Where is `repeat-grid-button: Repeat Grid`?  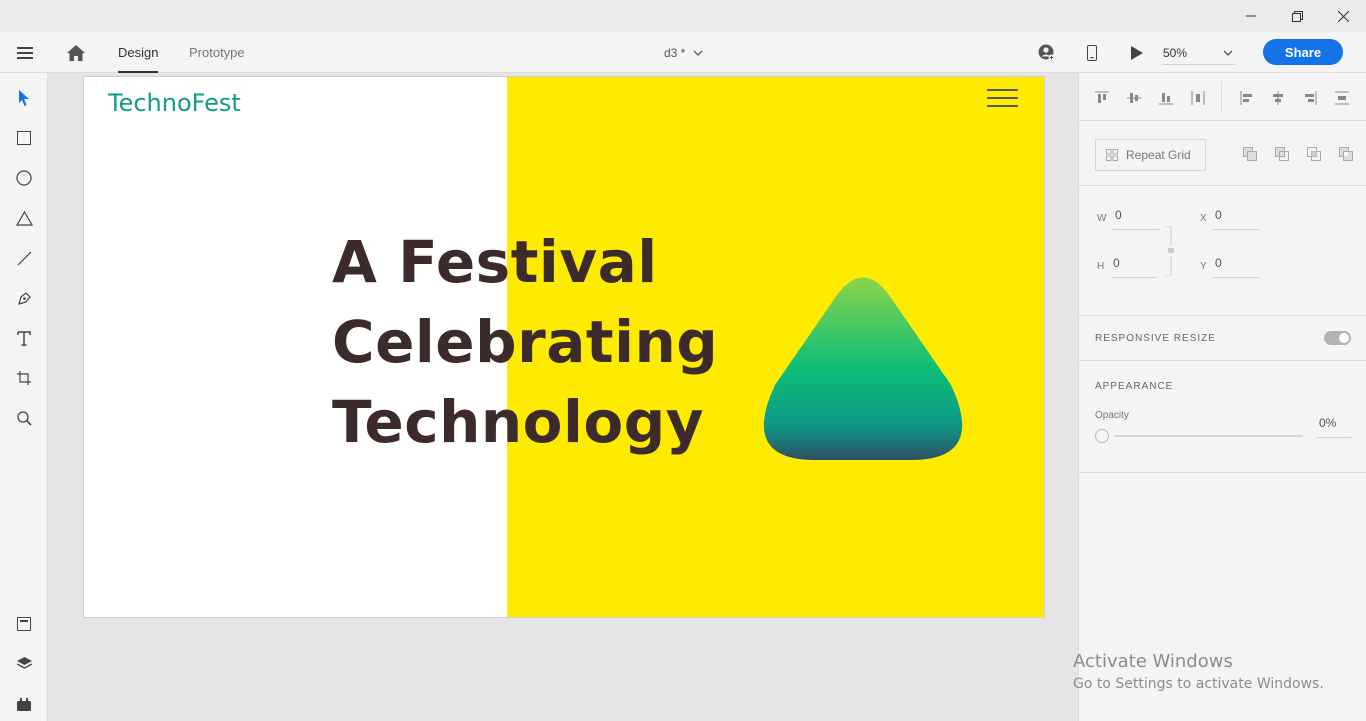 repeat-grid-button: Repeat Grid is located at coordinates (1150, 155).